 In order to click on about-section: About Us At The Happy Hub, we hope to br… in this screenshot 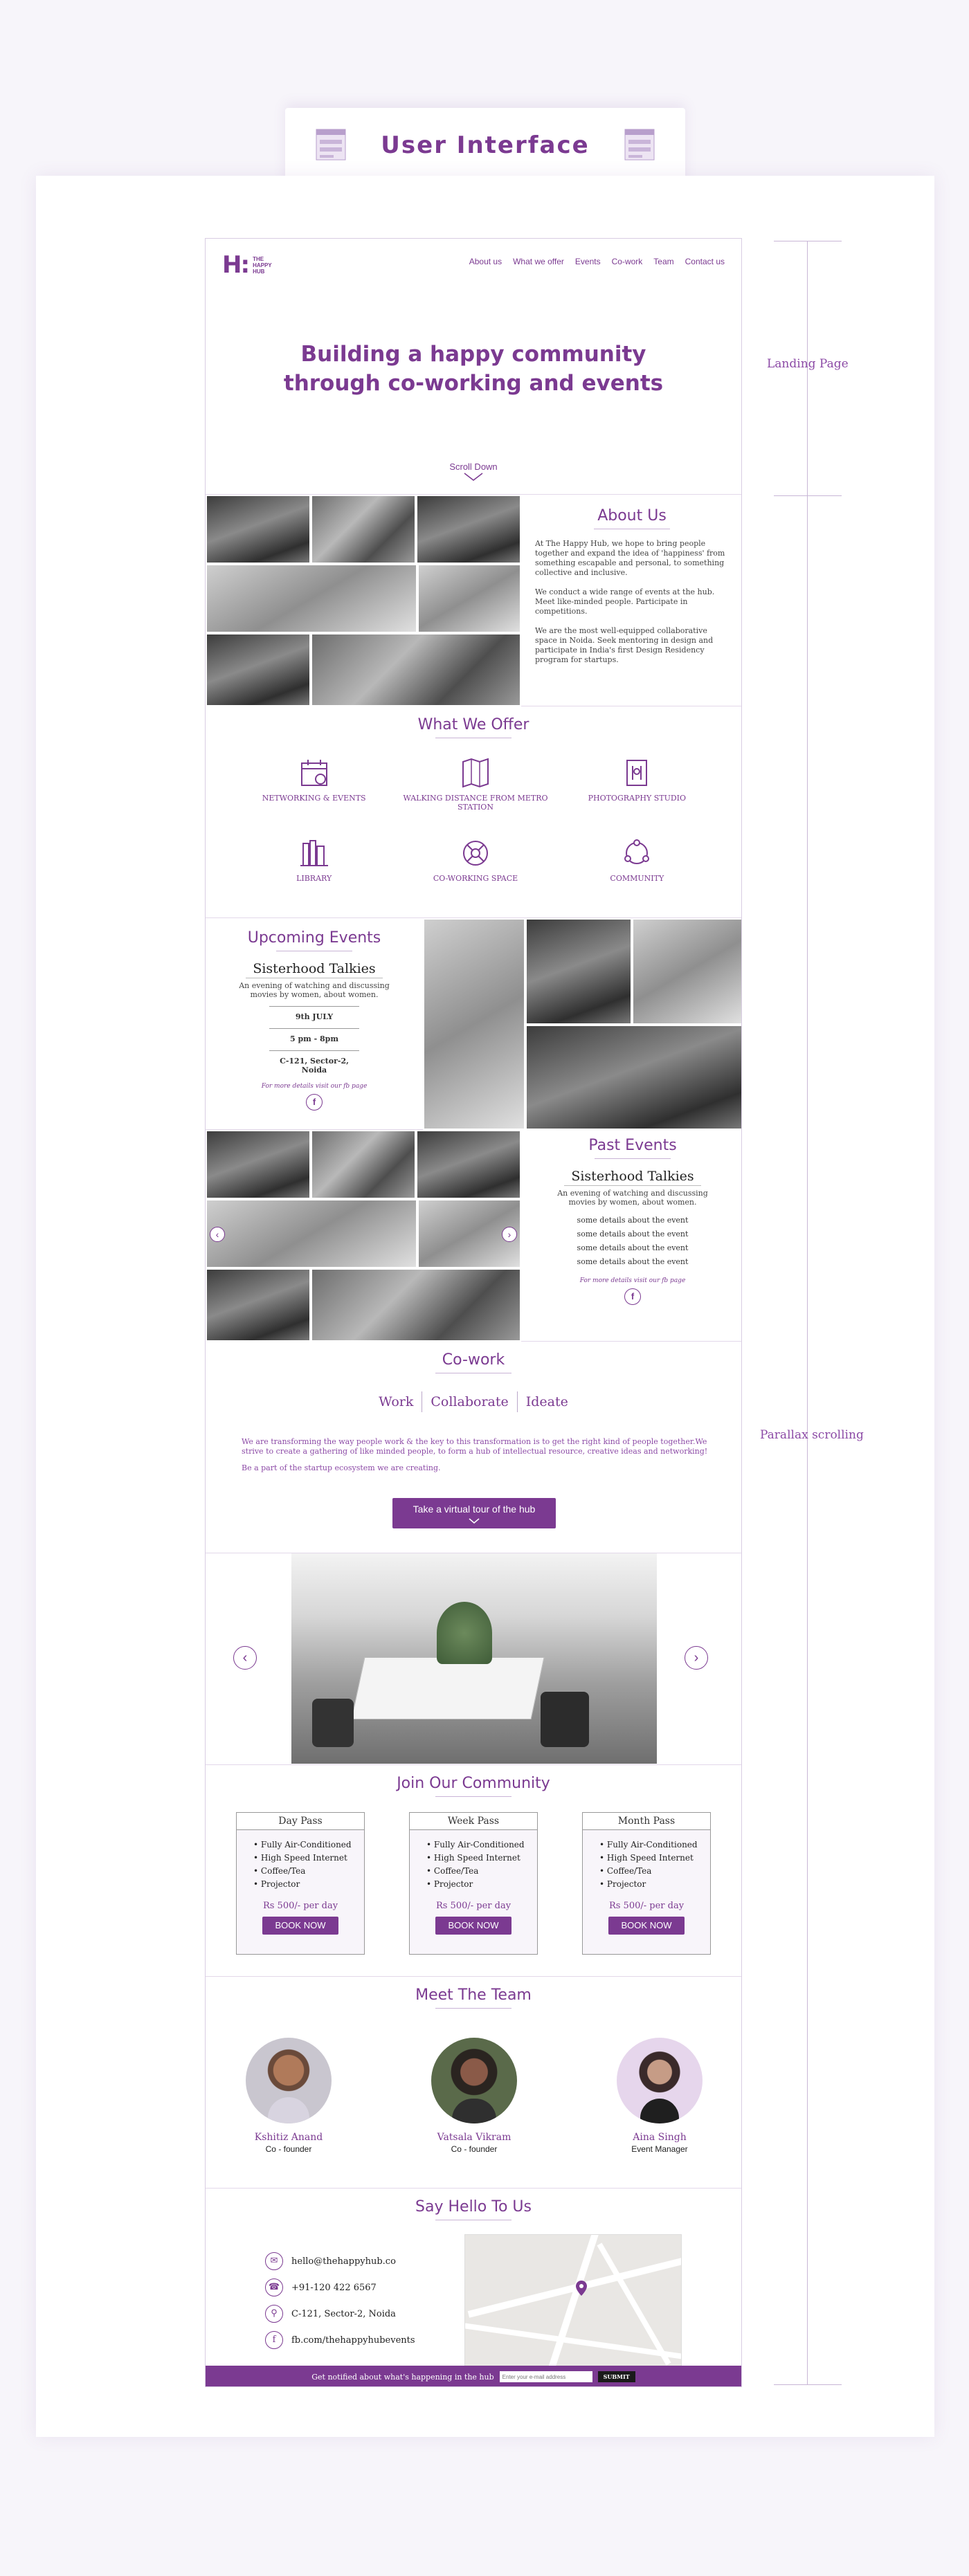, I will do `click(474, 601)`.